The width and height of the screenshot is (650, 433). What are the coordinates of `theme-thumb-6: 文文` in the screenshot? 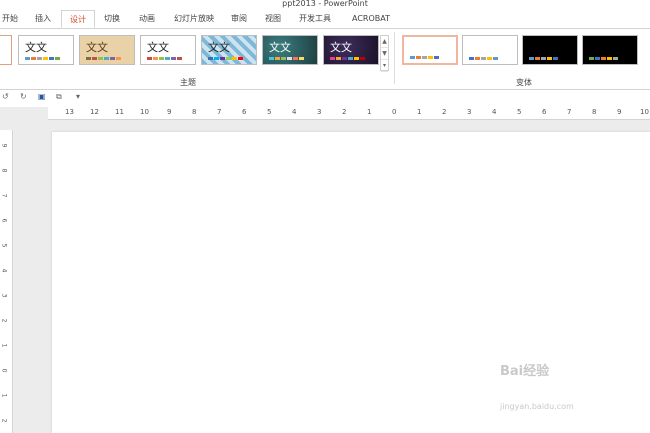 It's located at (351, 50).